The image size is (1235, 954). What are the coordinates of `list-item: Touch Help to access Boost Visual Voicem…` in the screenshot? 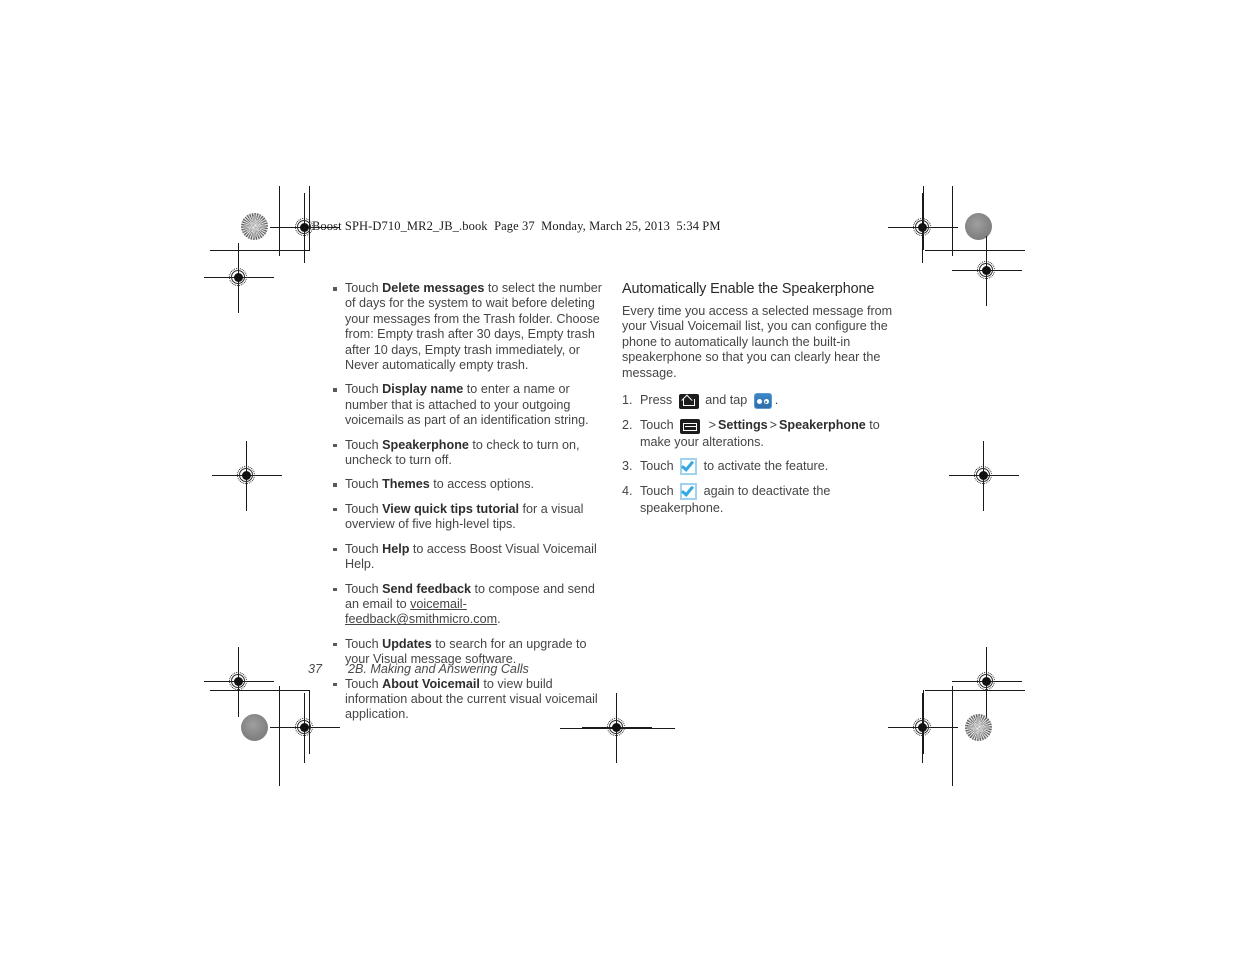 It's located at (469, 557).